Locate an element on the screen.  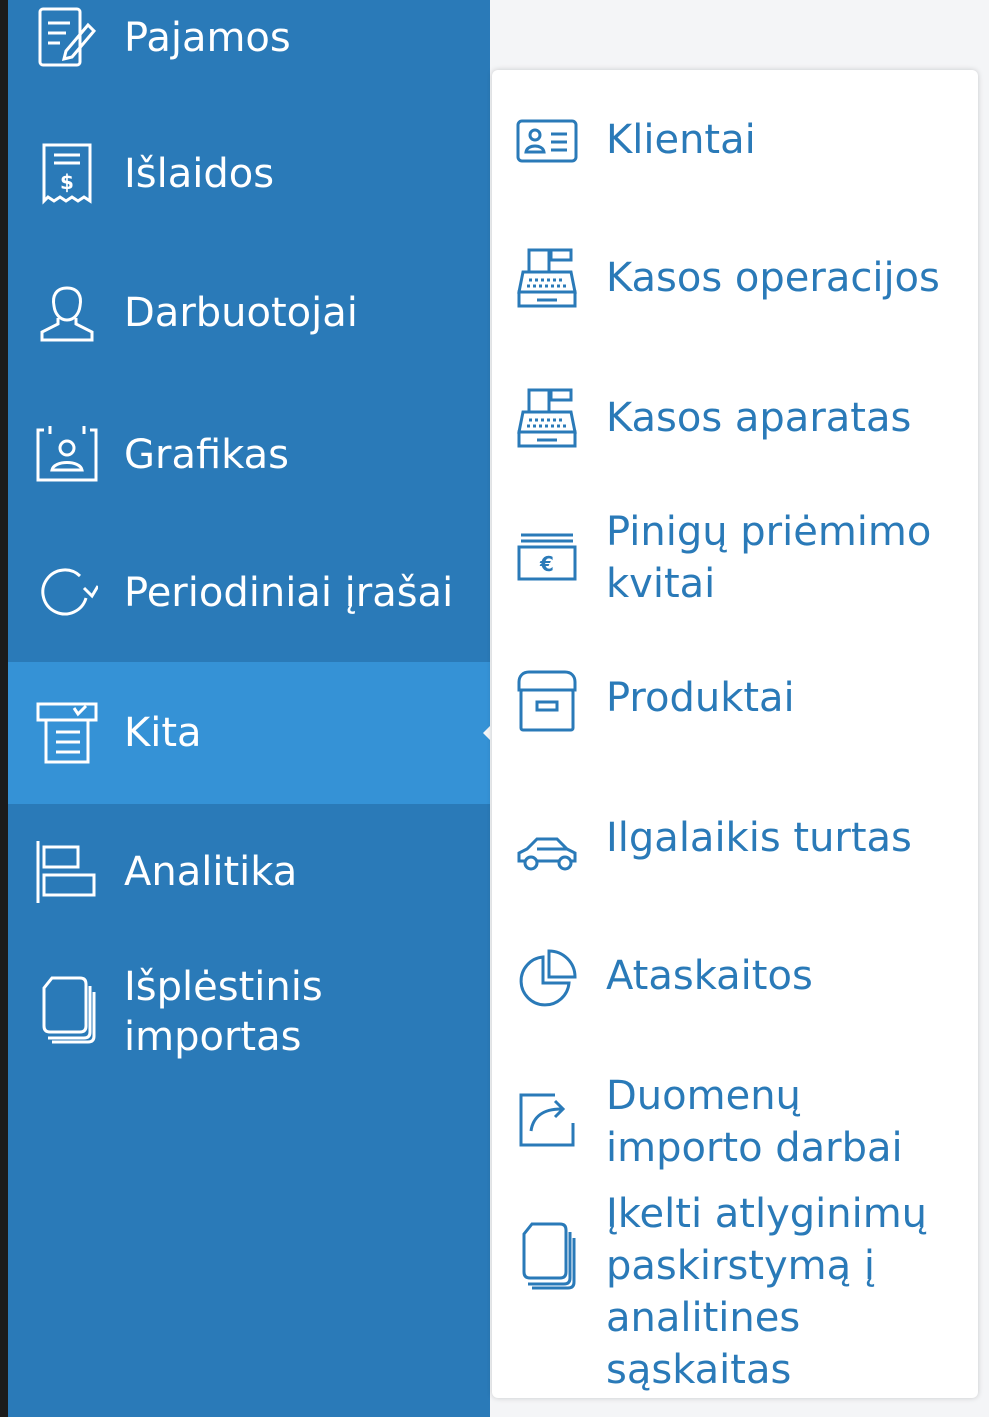
share-arrow-icon is located at coordinates (547, 1119).